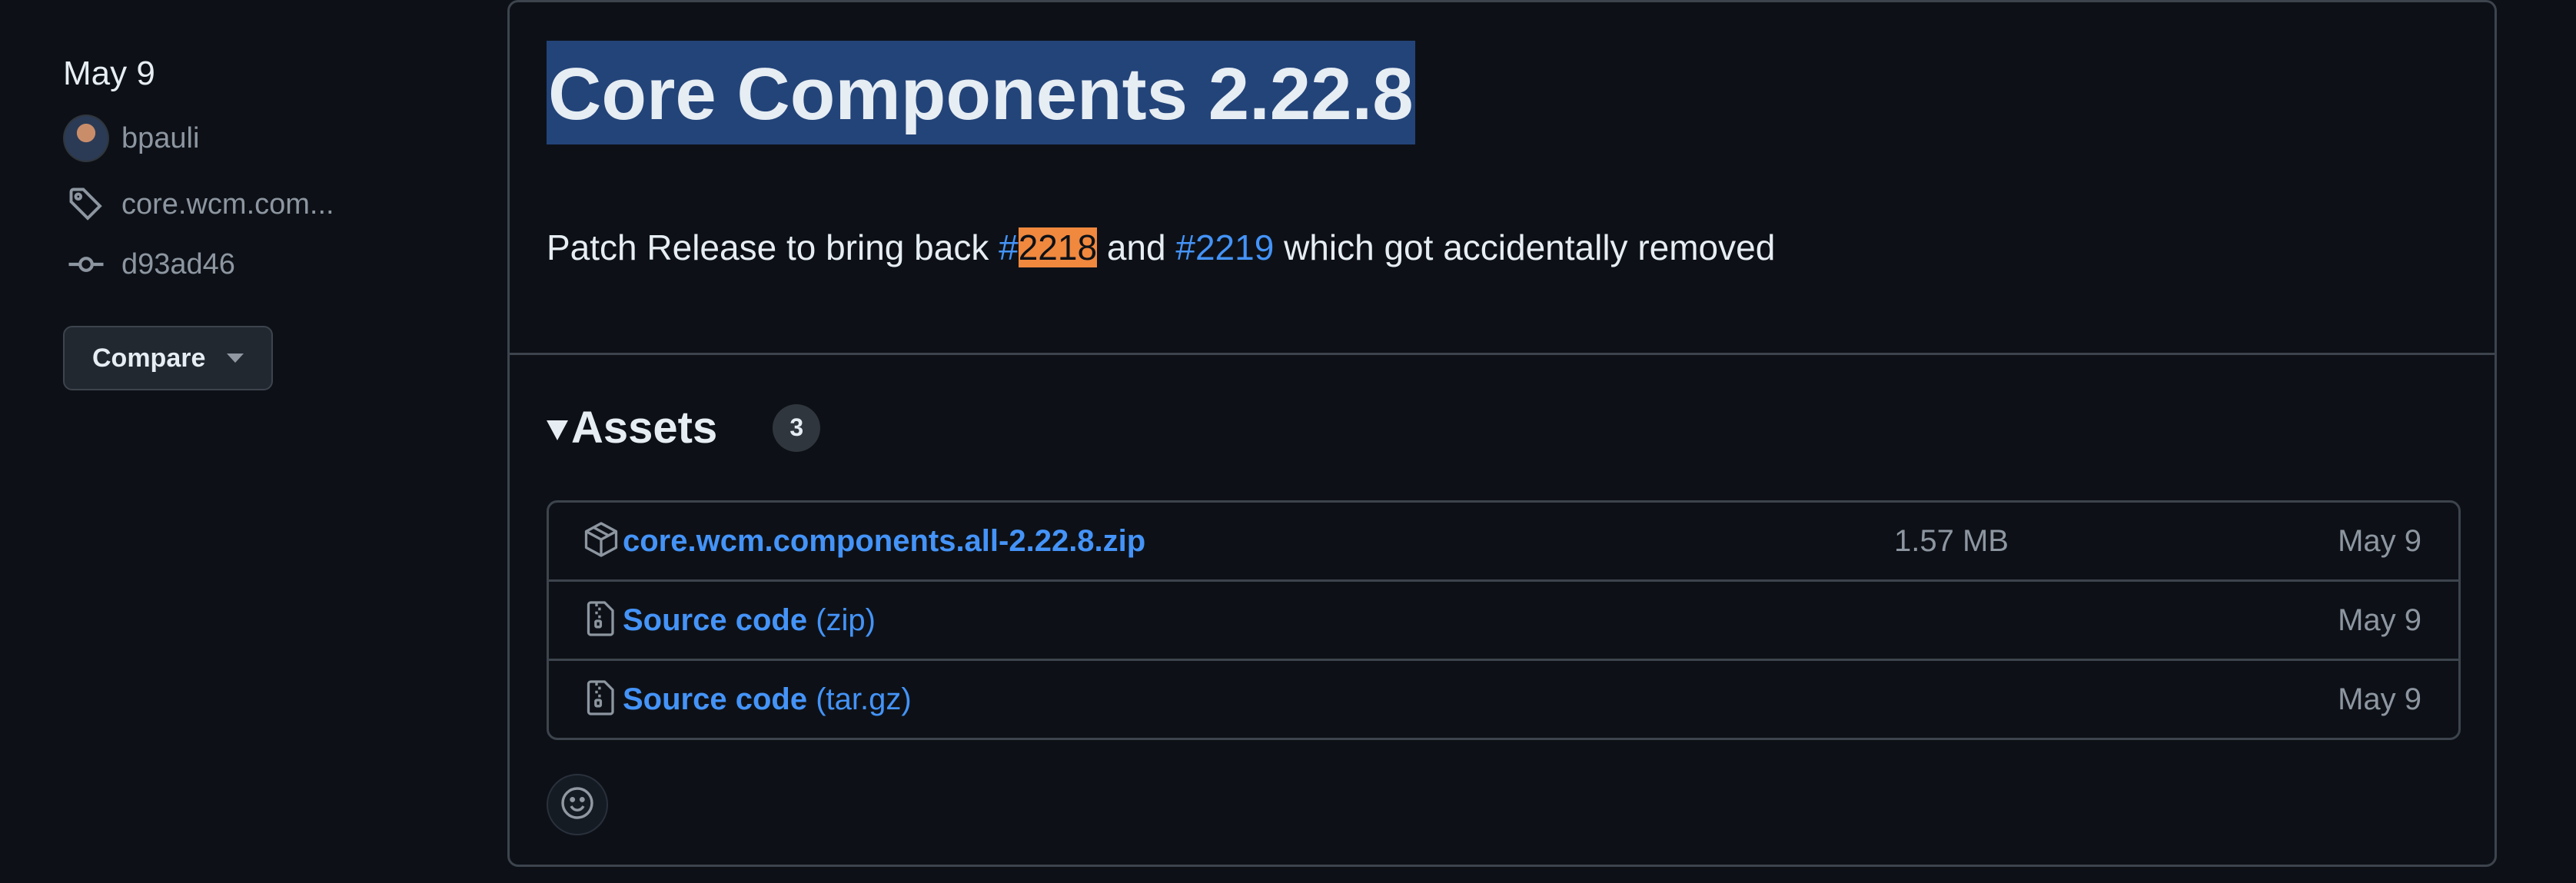 This screenshot has height=883, width=2576. Describe the element at coordinates (884, 541) in the screenshot. I see `asset-link: core.wcm.components.all-2.22.8.zip` at that location.